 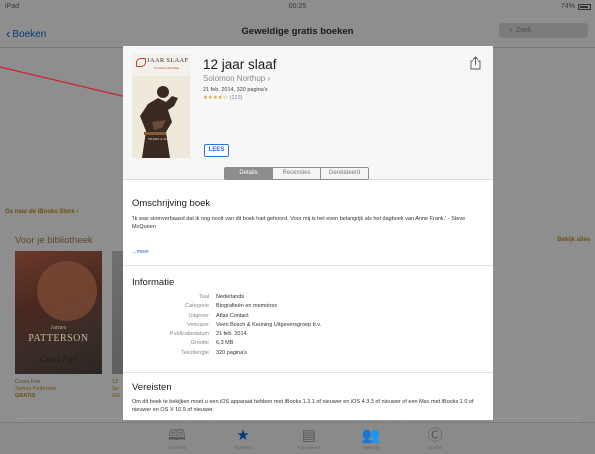 I want to click on info-label: Uitgever, so click(x=198, y=315).